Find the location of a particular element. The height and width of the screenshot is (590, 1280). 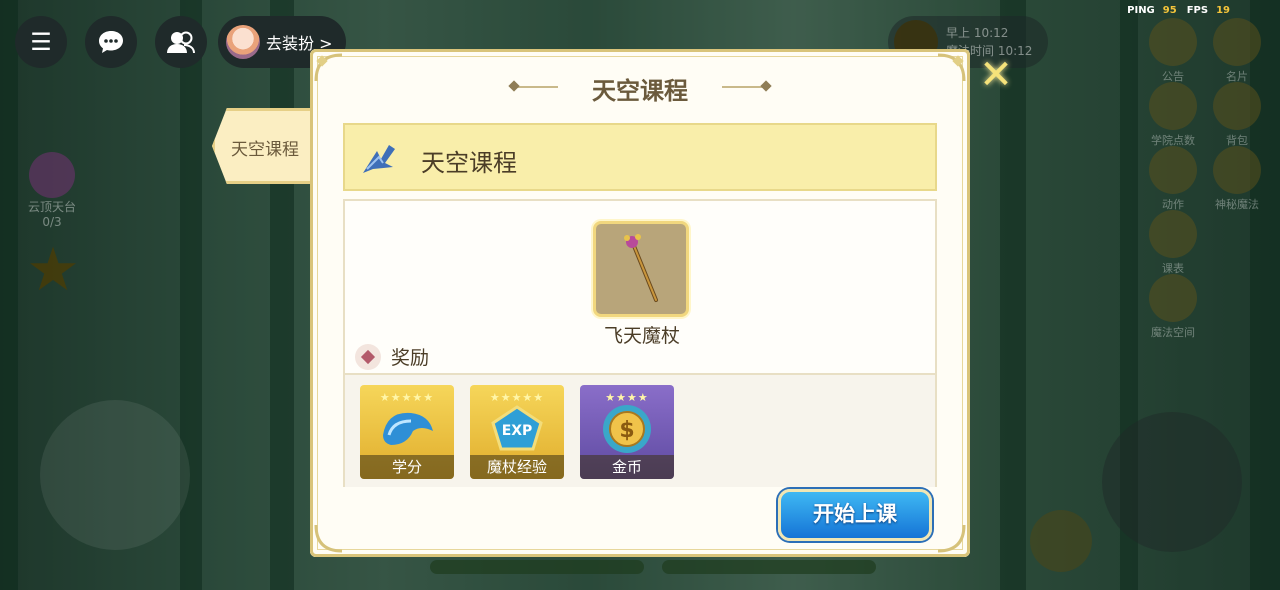

item-slot is located at coordinates (641, 269).